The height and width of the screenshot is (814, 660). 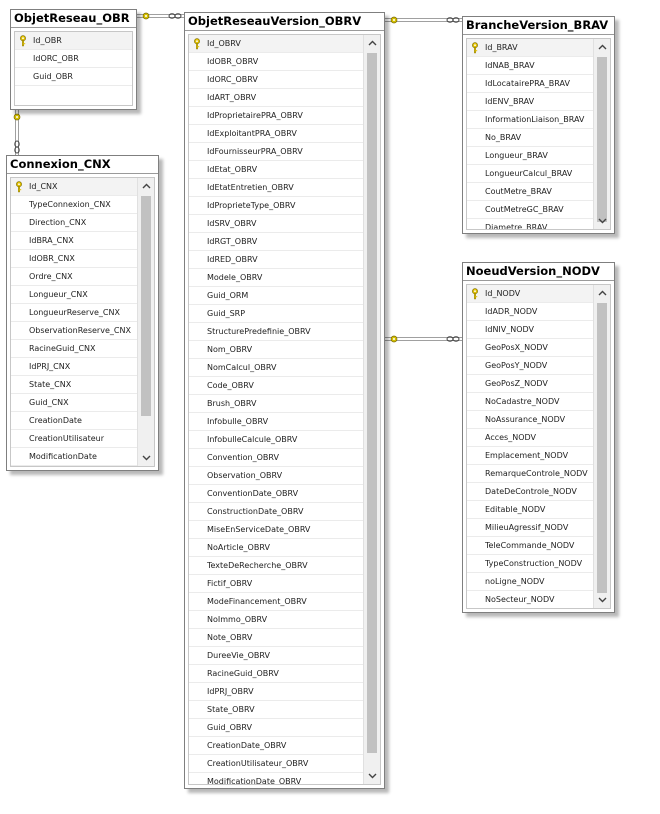 What do you see at coordinates (530, 210) in the screenshot?
I see `column-row: CoutMetreGC_BRAV` at bounding box center [530, 210].